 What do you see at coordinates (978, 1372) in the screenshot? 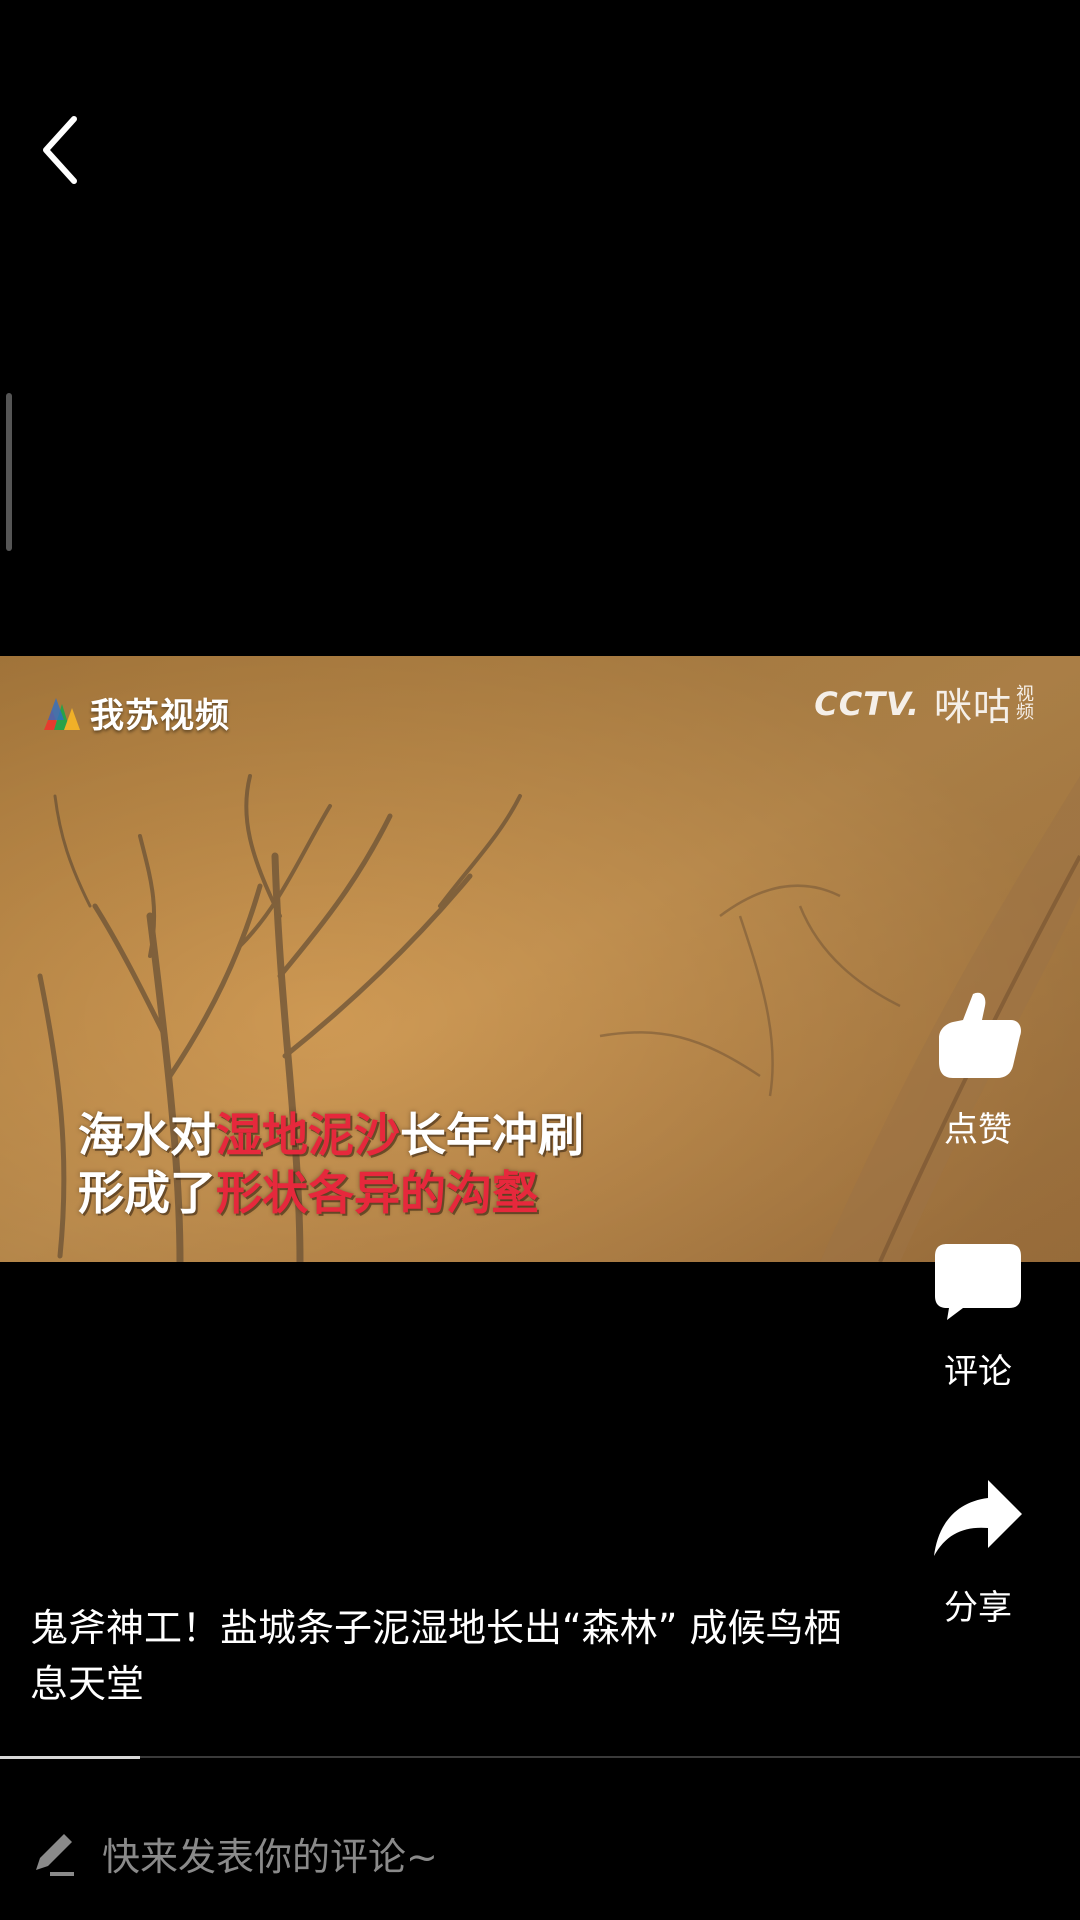
I see `comment-label: 评论` at bounding box center [978, 1372].